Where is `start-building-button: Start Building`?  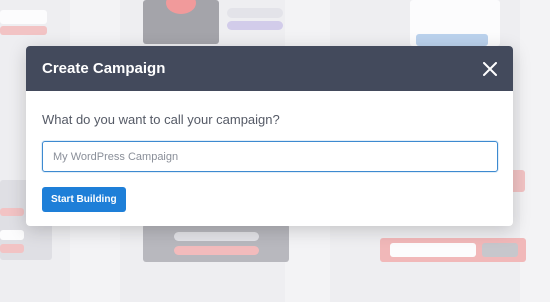
start-building-button: Start Building is located at coordinates (84, 199).